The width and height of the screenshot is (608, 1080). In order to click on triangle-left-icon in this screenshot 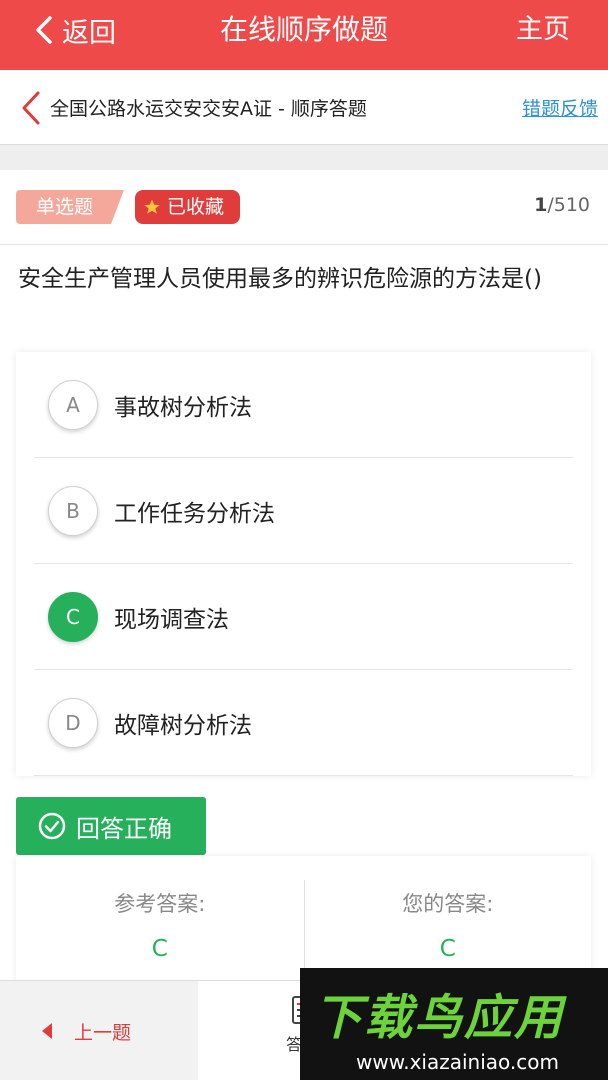, I will do `click(47, 1031)`.